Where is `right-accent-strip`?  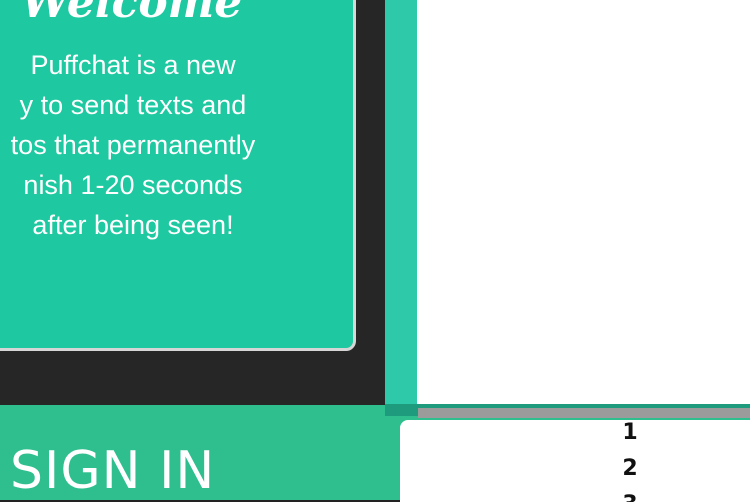
right-accent-strip is located at coordinates (401, 205).